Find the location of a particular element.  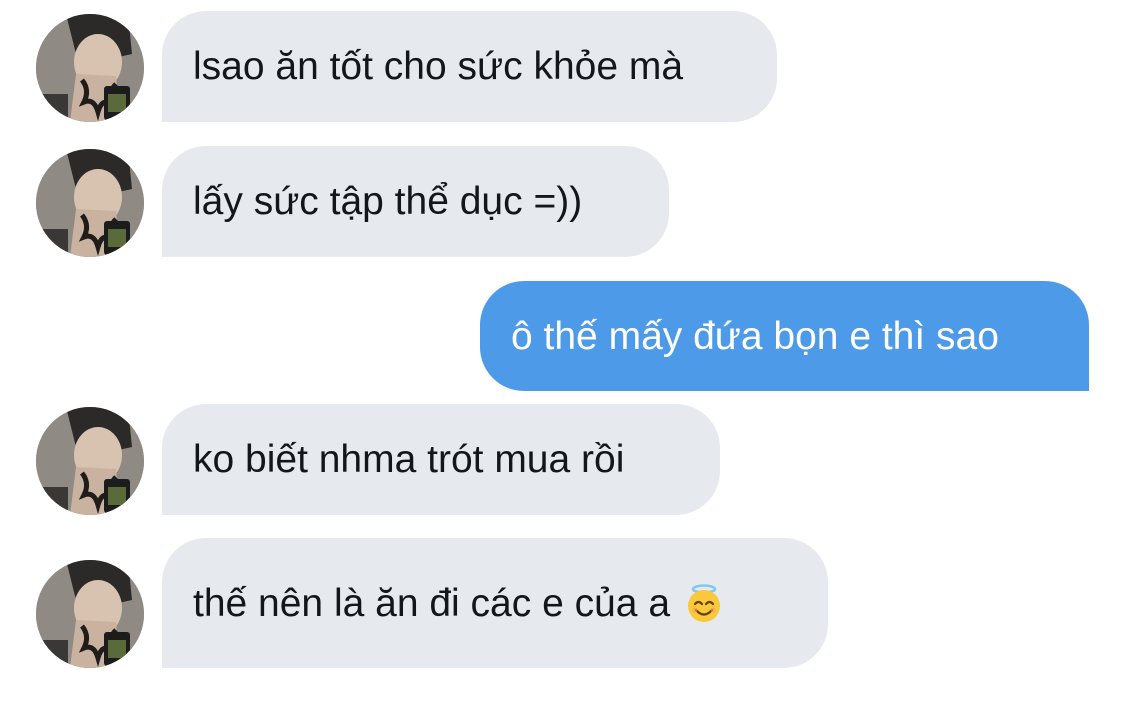

outgoing-message-bubble: ô thế mấy đứa bọn e thì sao is located at coordinates (784, 336).